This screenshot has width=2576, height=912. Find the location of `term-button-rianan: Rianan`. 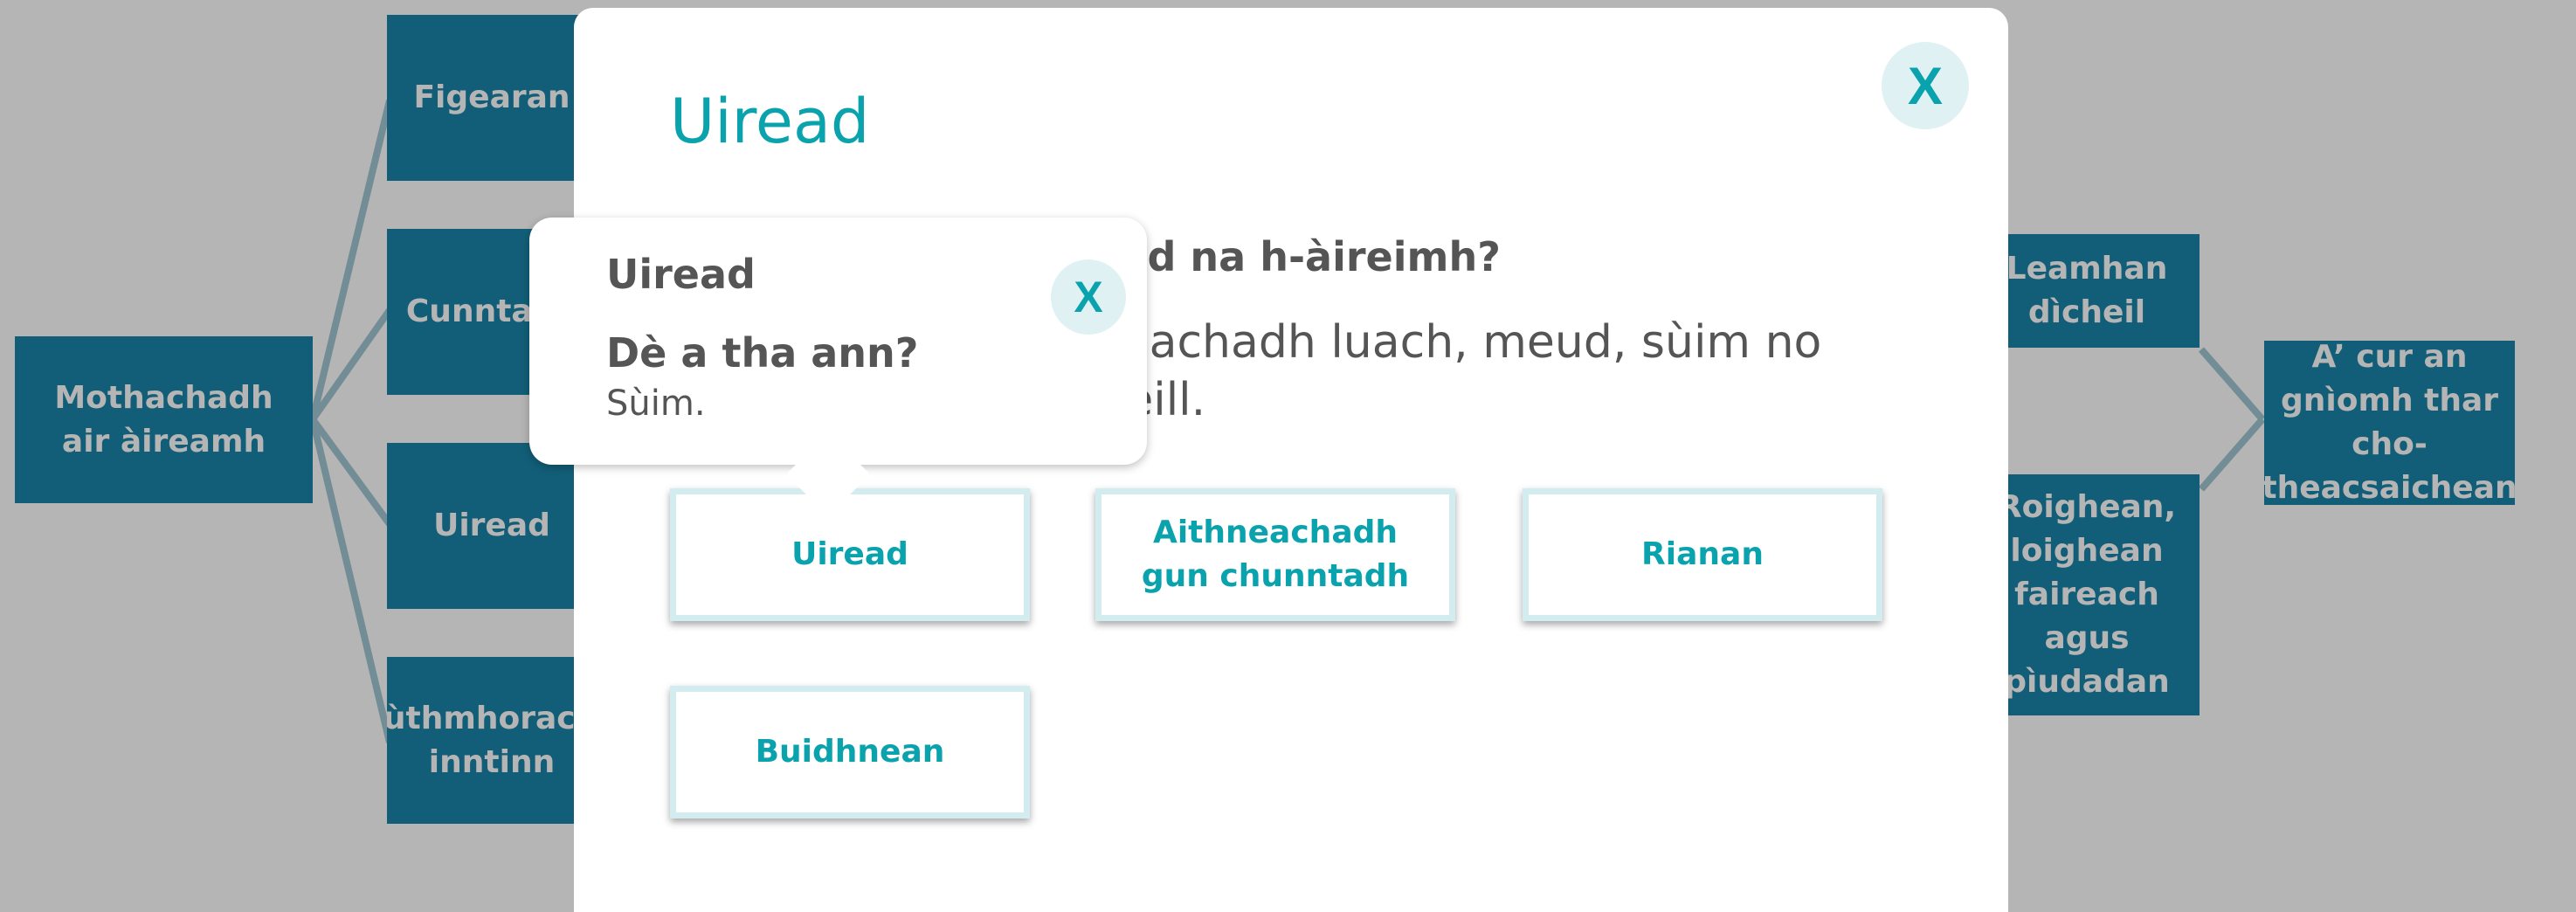

term-button-rianan: Rianan is located at coordinates (1702, 554).